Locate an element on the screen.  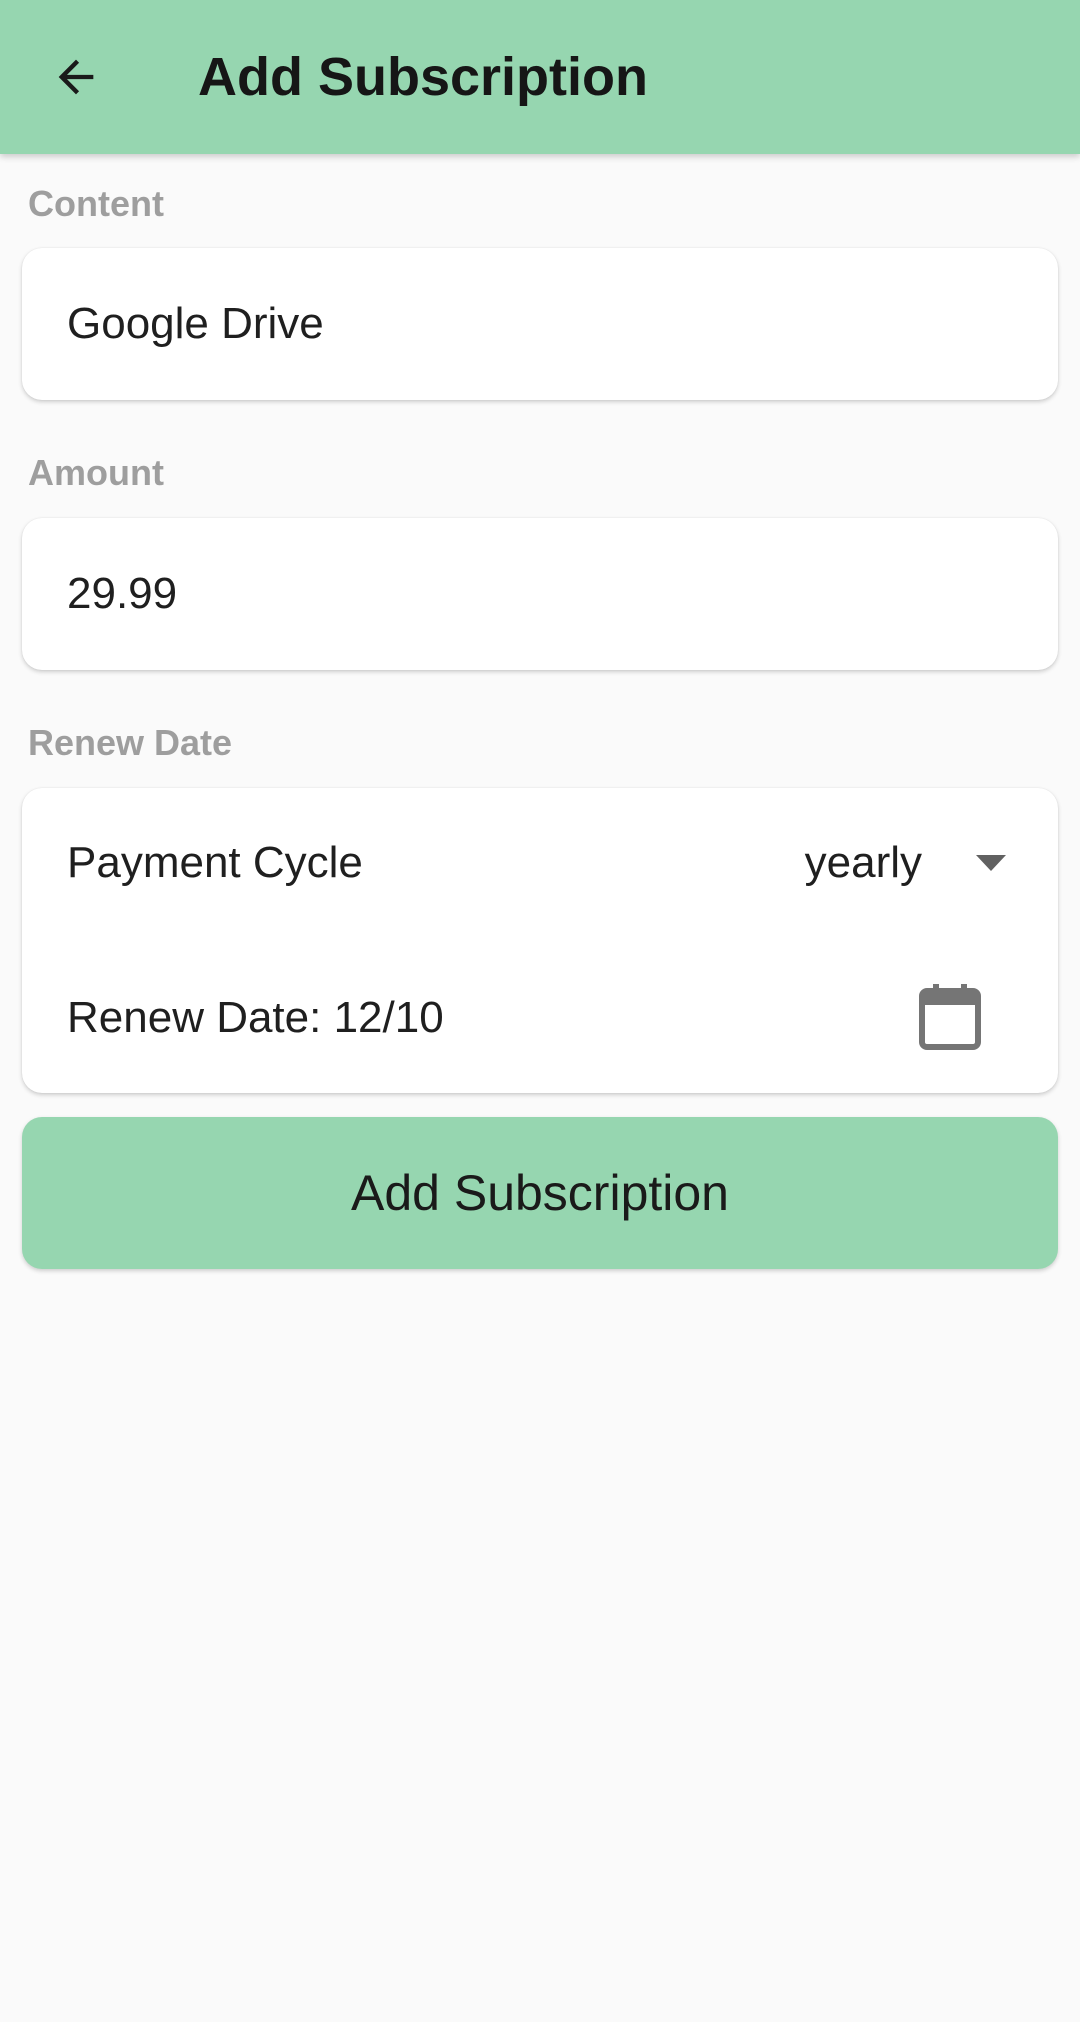
amount-field: 29.99 is located at coordinates (540, 594).